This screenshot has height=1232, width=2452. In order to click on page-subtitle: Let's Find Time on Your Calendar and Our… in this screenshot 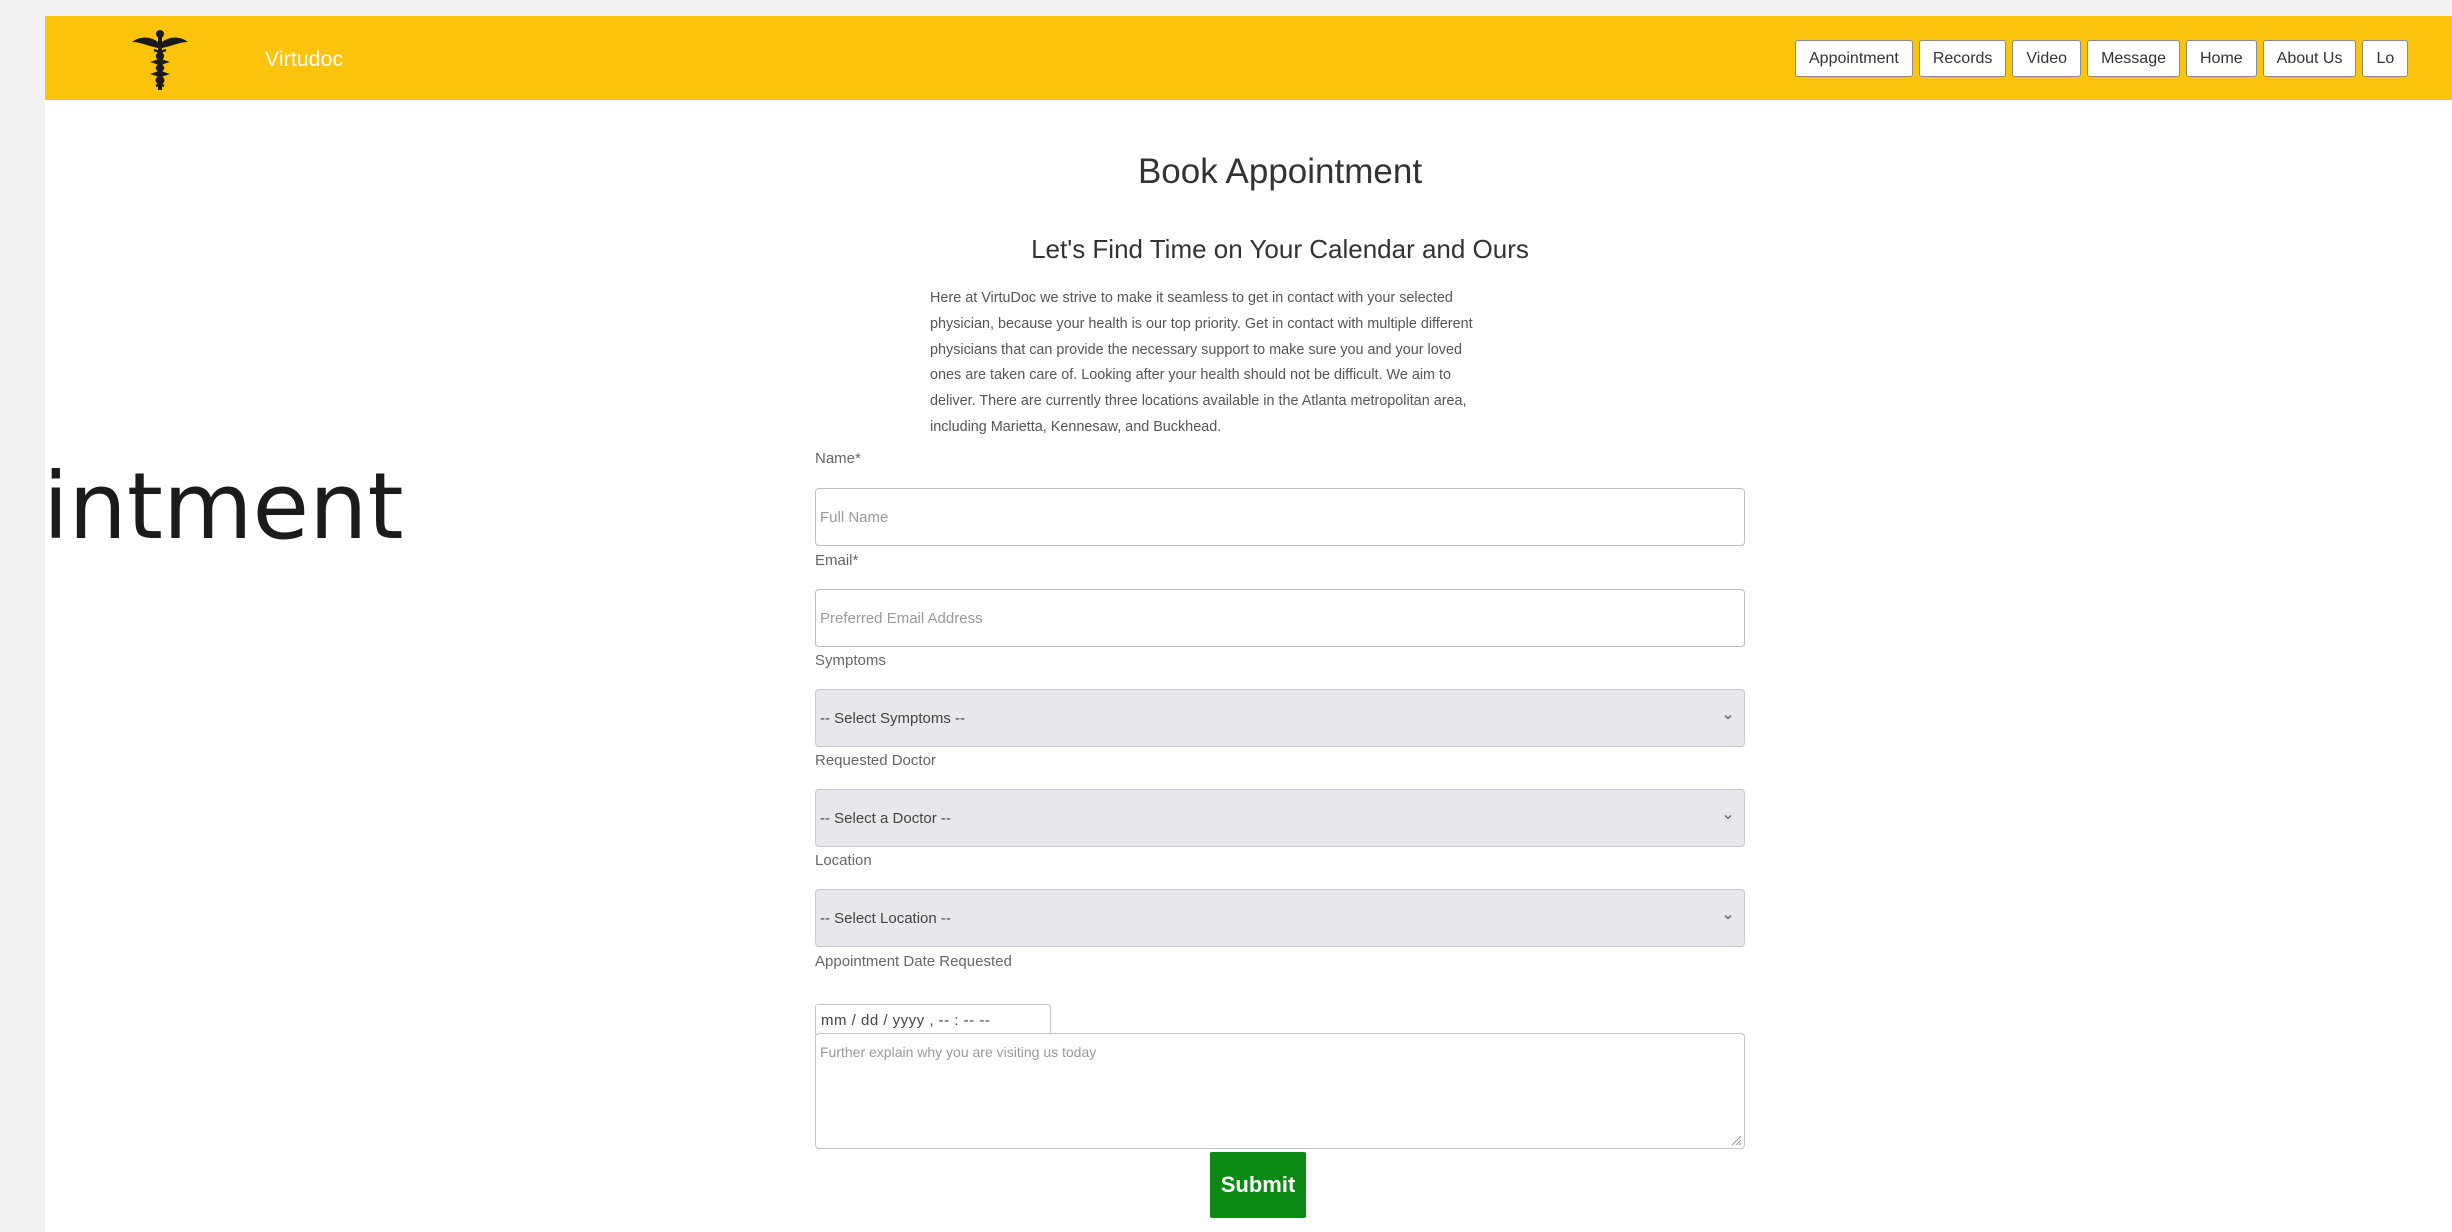, I will do `click(1280, 249)`.